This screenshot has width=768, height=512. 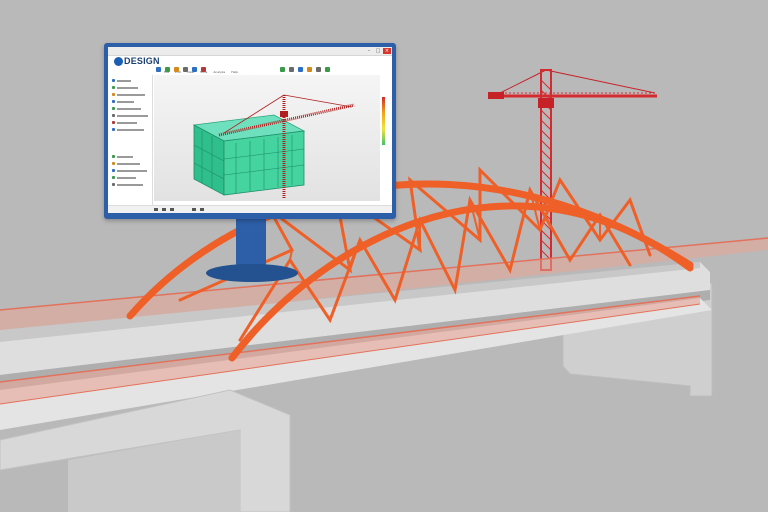 What do you see at coordinates (203, 69) in the screenshot?
I see `measure-icon` at bounding box center [203, 69].